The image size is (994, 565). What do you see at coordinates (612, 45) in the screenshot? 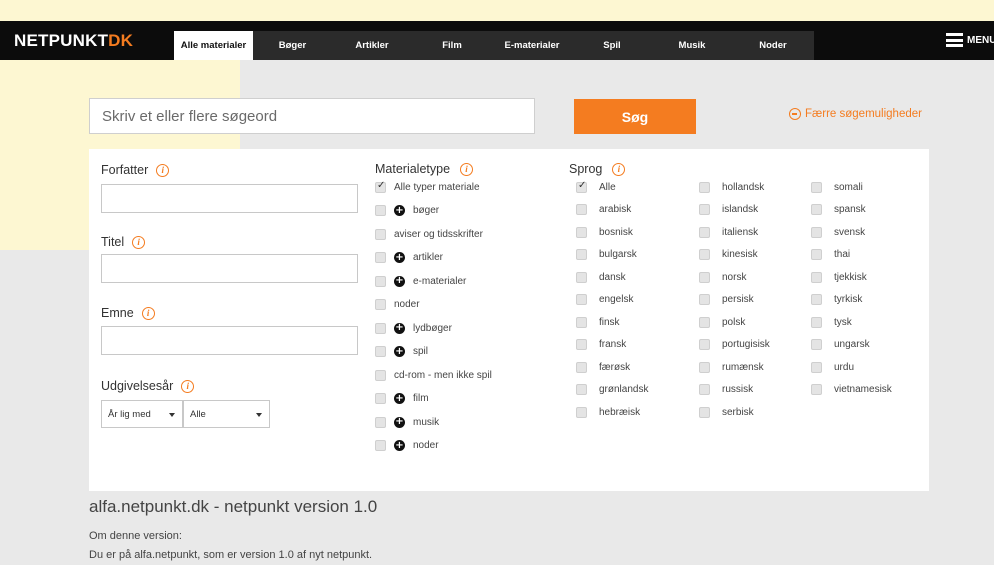
I see `tab-spil: Spil` at bounding box center [612, 45].